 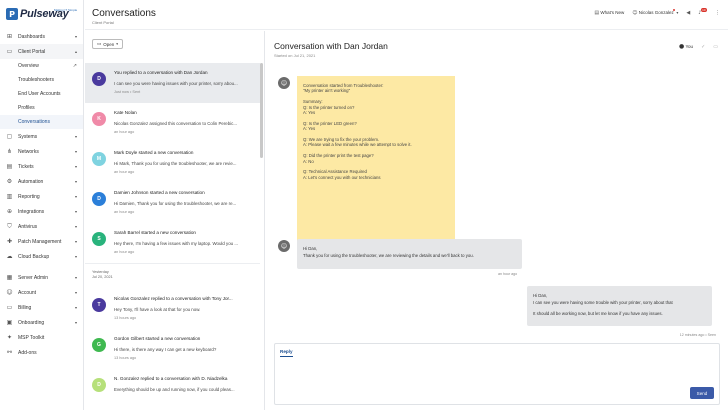 What do you see at coordinates (66, 10) in the screenshot?
I see `brand-tagline: Making IT Simple` at bounding box center [66, 10].